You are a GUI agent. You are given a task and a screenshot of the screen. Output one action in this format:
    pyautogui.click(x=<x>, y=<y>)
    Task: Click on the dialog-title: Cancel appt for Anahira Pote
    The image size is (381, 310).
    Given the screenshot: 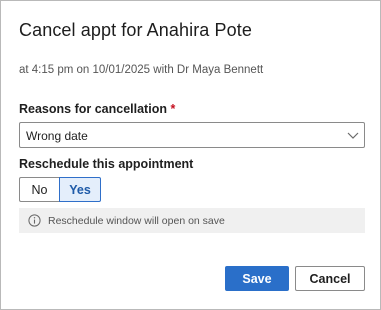 What is the action you would take?
    pyautogui.click(x=135, y=30)
    